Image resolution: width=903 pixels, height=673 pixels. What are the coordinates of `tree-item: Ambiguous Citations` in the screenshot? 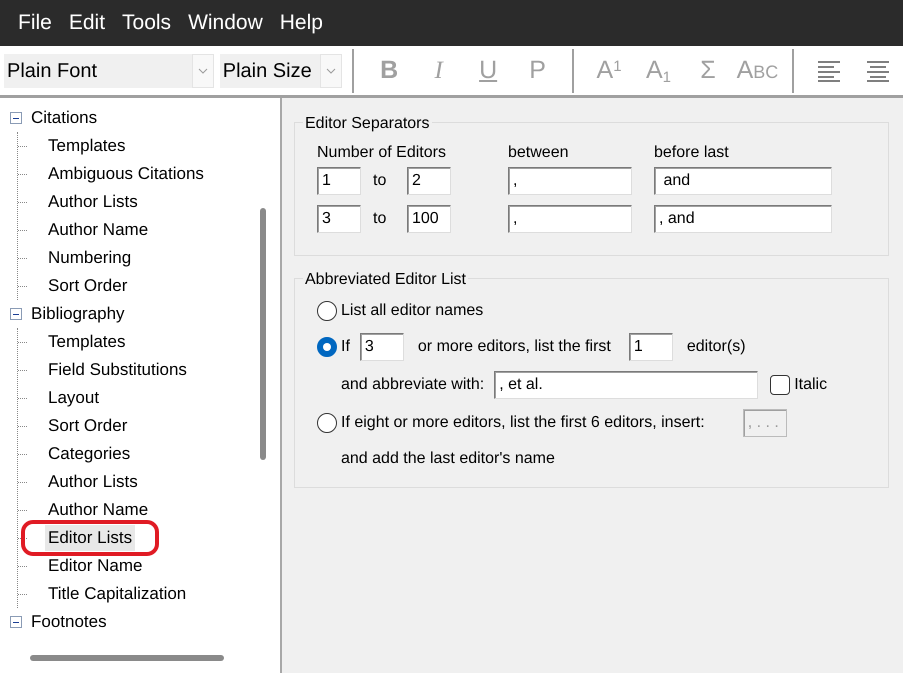 It's located at (126, 174).